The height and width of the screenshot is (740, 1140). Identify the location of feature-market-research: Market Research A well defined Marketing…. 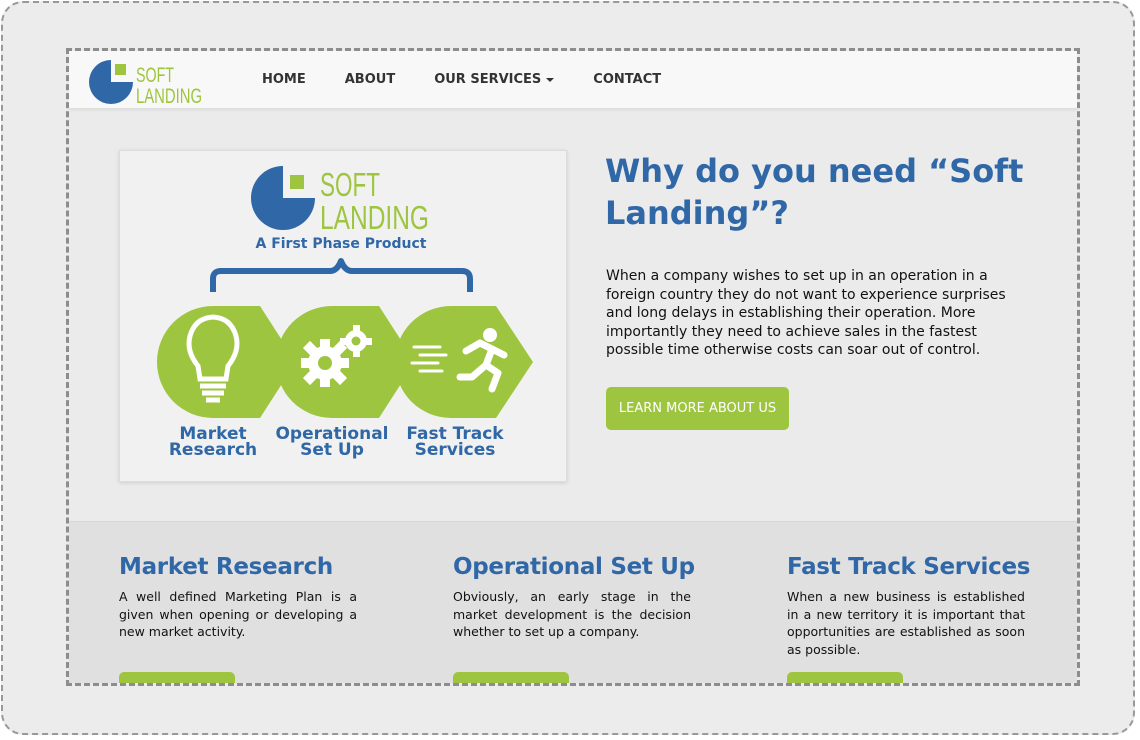
(244, 596).